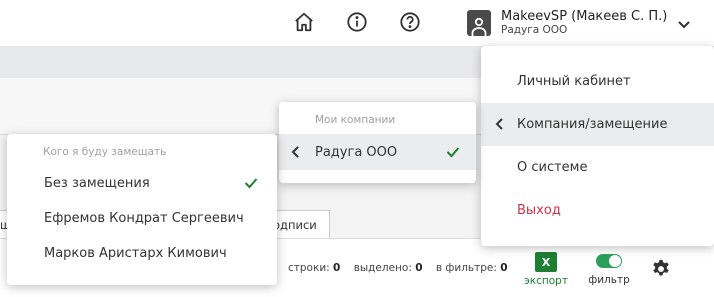 This screenshot has width=714, height=297. I want to click on menu-item-label: Компания/замещение, so click(592, 124).